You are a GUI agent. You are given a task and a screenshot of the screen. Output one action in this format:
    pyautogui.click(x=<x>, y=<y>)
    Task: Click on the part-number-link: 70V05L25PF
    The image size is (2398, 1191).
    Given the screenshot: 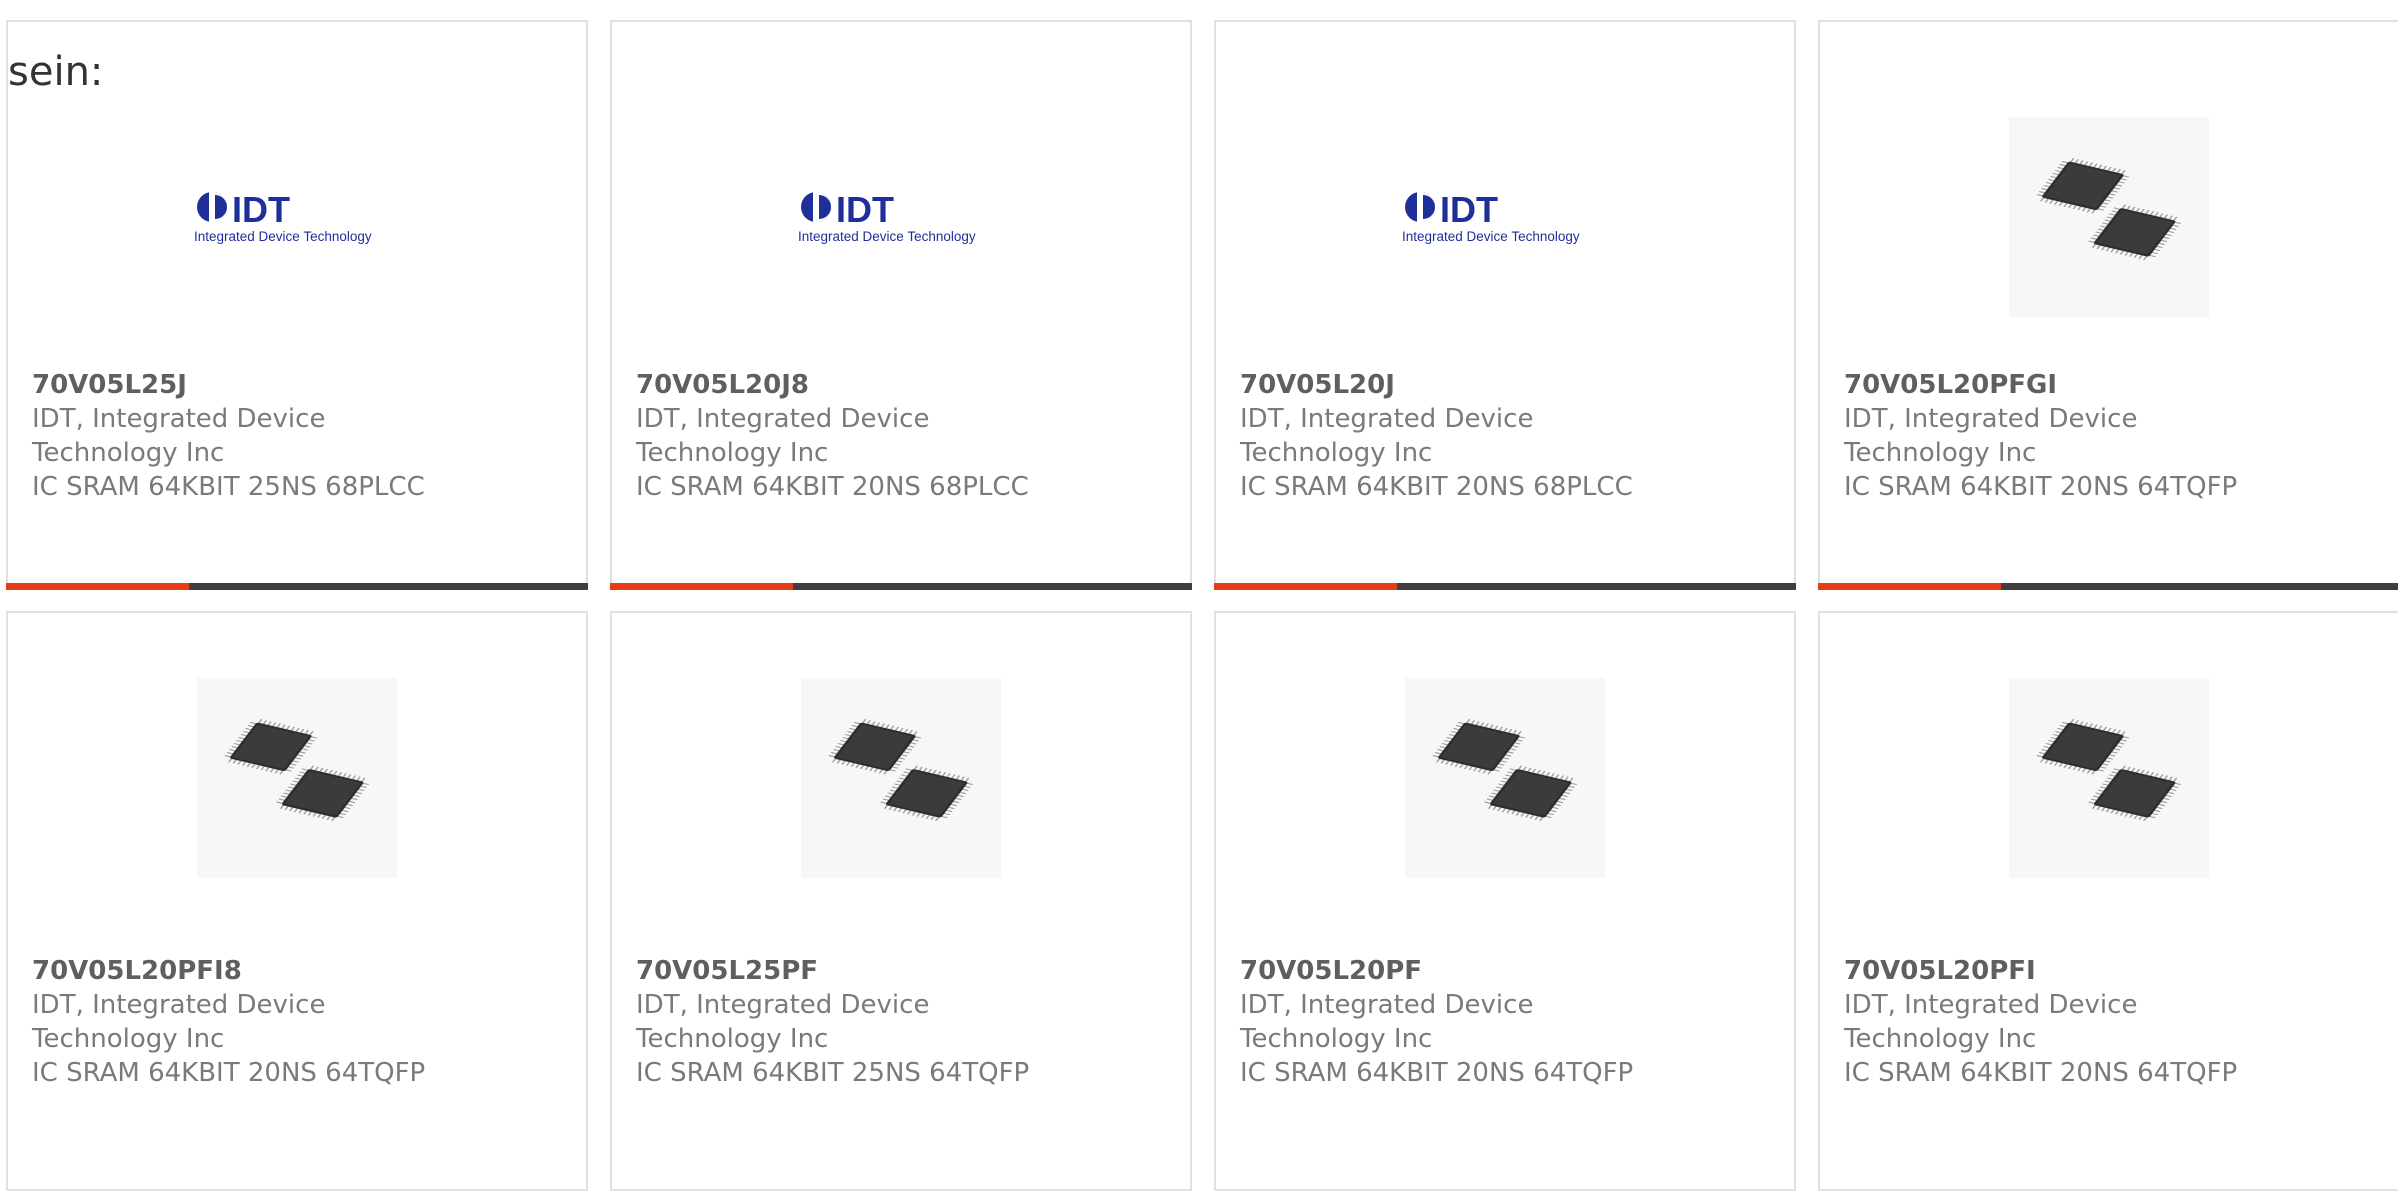 What is the action you would take?
    pyautogui.click(x=909, y=971)
    